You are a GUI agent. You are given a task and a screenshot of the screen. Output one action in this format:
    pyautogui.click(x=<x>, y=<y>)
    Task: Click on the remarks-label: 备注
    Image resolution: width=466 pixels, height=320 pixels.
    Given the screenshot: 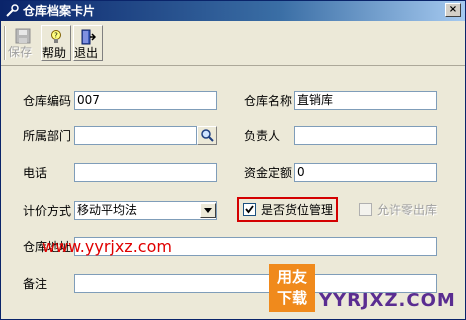 What is the action you would take?
    pyautogui.click(x=35, y=284)
    